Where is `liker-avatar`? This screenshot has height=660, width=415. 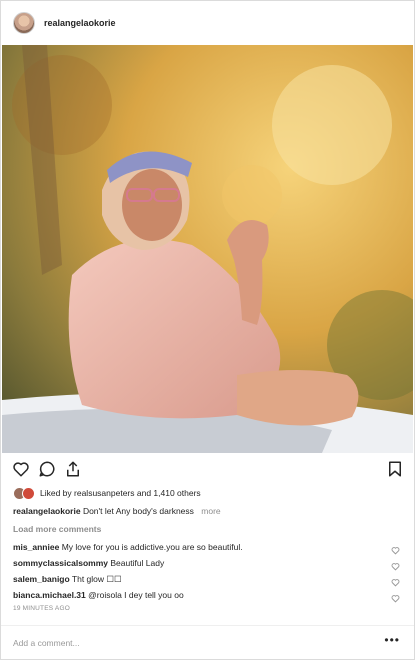
liker-avatar is located at coordinates (28, 493).